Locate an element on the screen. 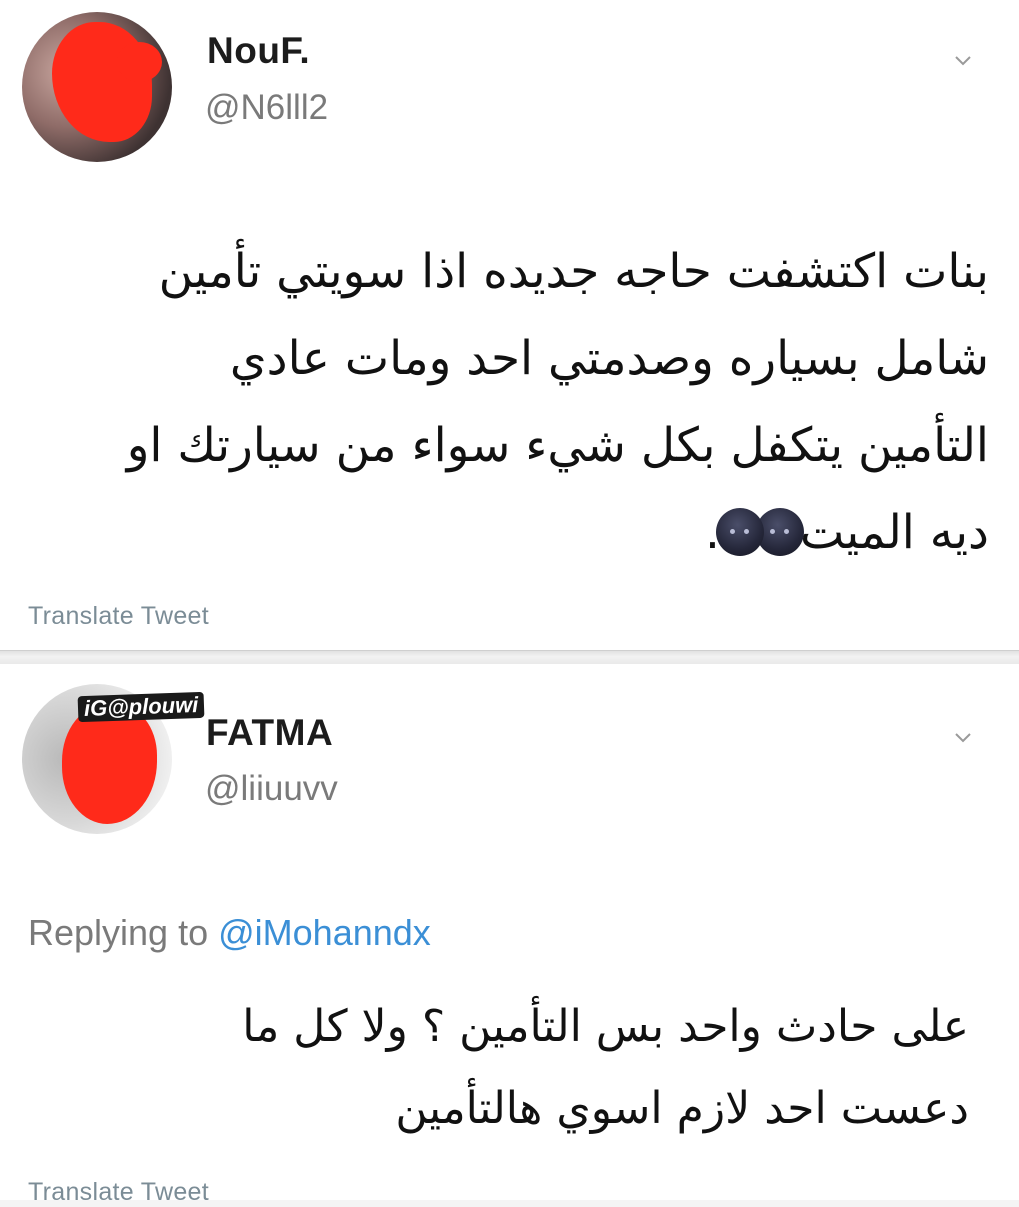 The image size is (1019, 1207). watermark-label: iG@plouwi is located at coordinates (141, 707).